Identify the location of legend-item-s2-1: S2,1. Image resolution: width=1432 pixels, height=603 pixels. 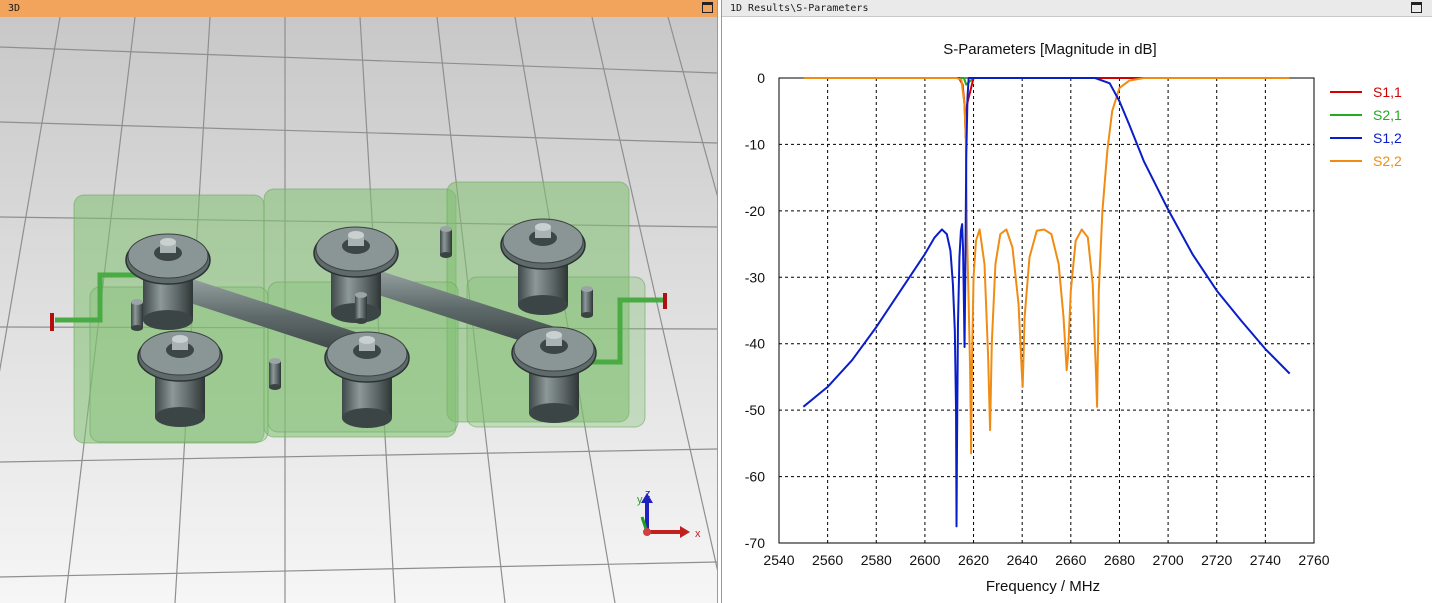
(1366, 115).